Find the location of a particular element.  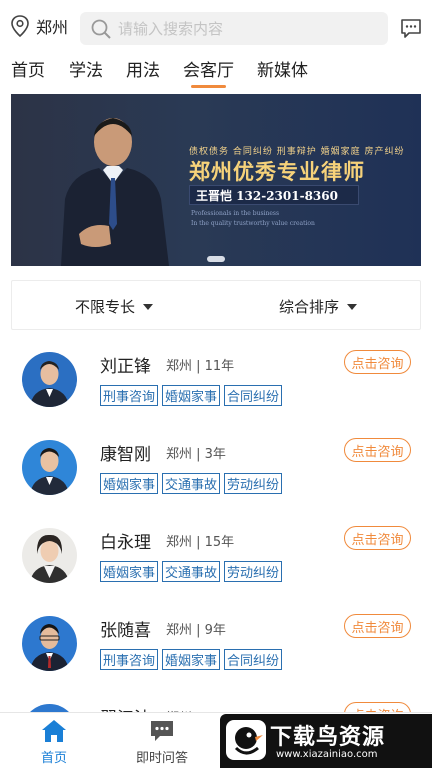

search-bar is located at coordinates (234, 28).